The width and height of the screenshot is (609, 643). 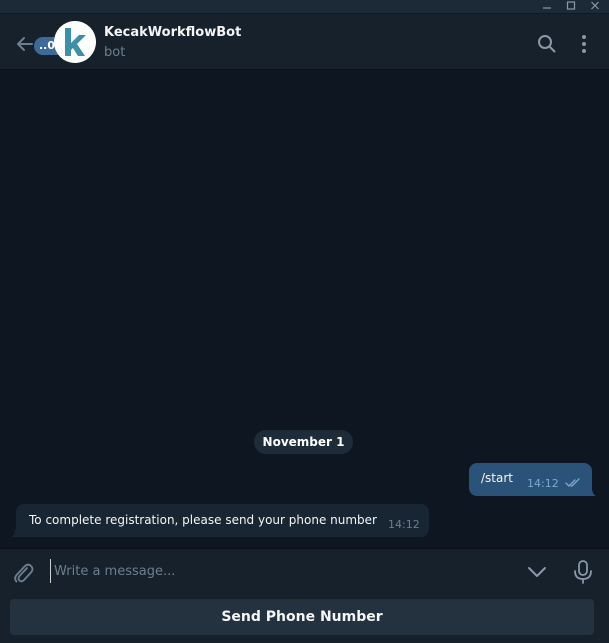 I want to click on paperclip-icon, so click(x=23, y=573).